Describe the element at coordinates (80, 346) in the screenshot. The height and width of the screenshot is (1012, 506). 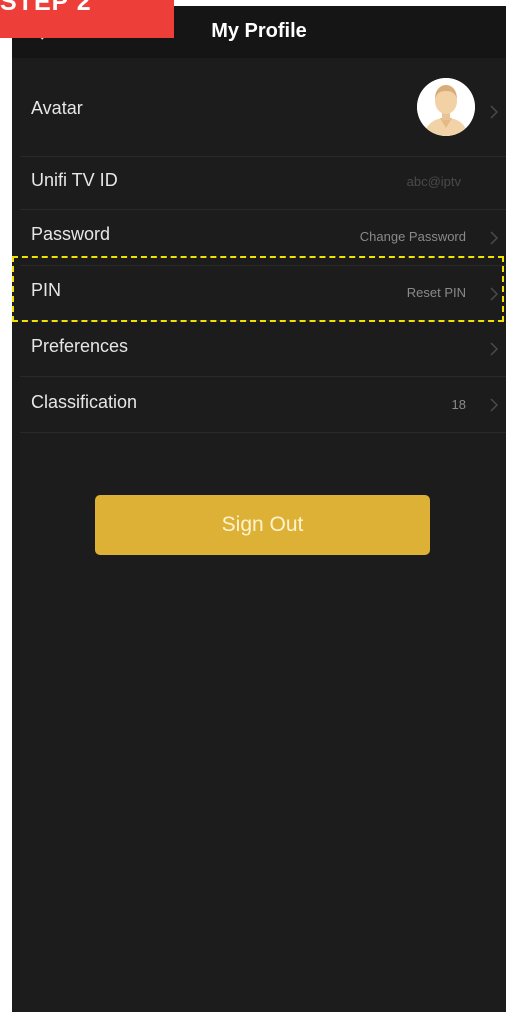
I see `row-label: Preferences` at that location.